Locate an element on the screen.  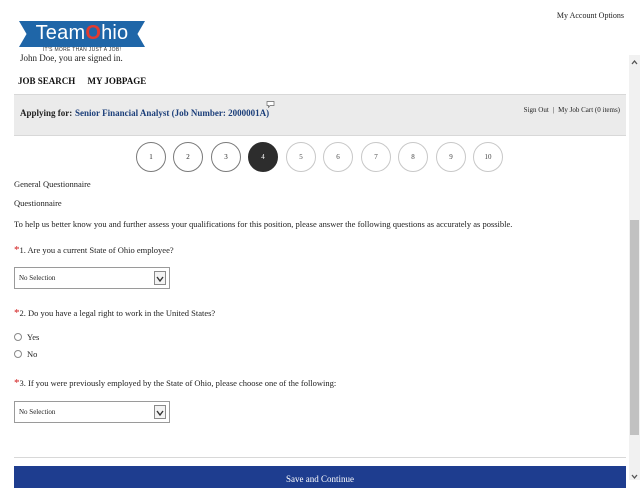
question-3-select: No Selection is located at coordinates (92, 412).